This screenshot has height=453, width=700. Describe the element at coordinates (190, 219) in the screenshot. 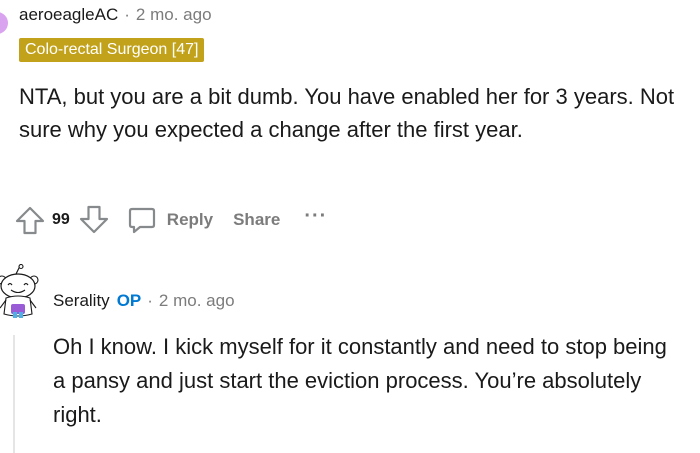

I see `reply-label: Reply` at that location.